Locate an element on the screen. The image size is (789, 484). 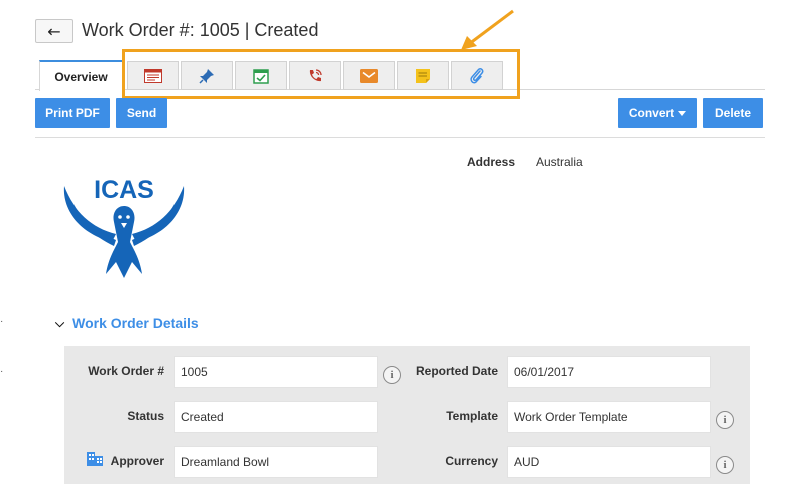
annotation-arrow-icon is located at coordinates (487, 29).